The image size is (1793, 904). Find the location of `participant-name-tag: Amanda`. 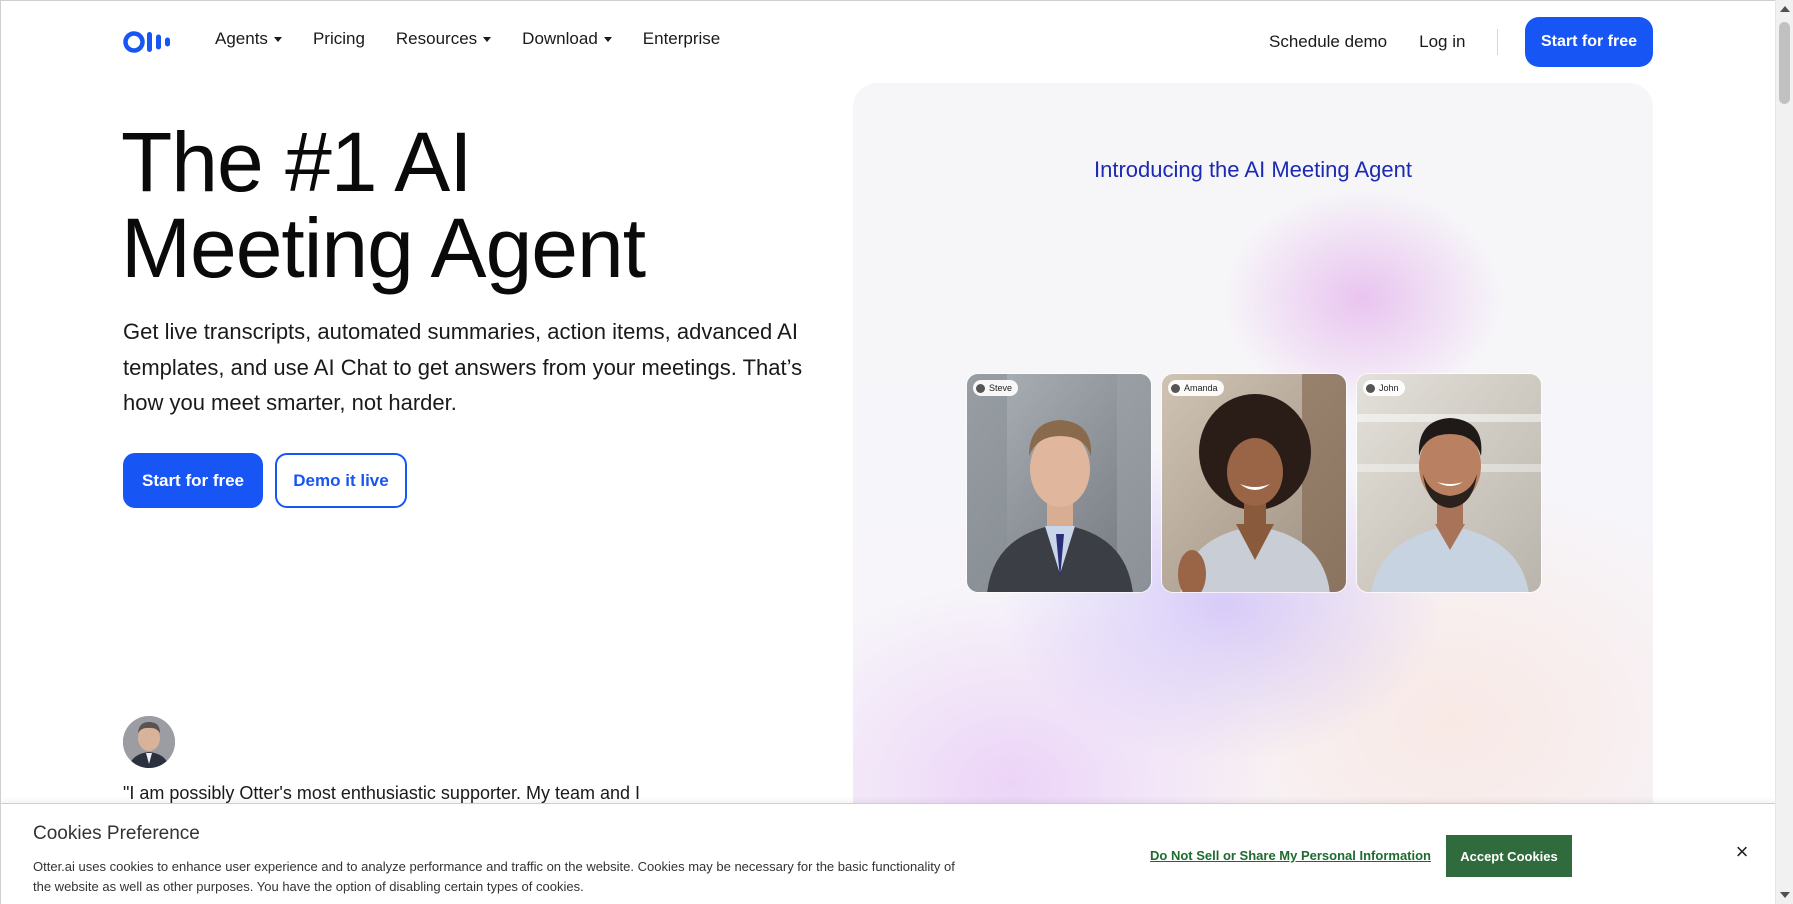

participant-name-tag: Amanda is located at coordinates (1196, 388).